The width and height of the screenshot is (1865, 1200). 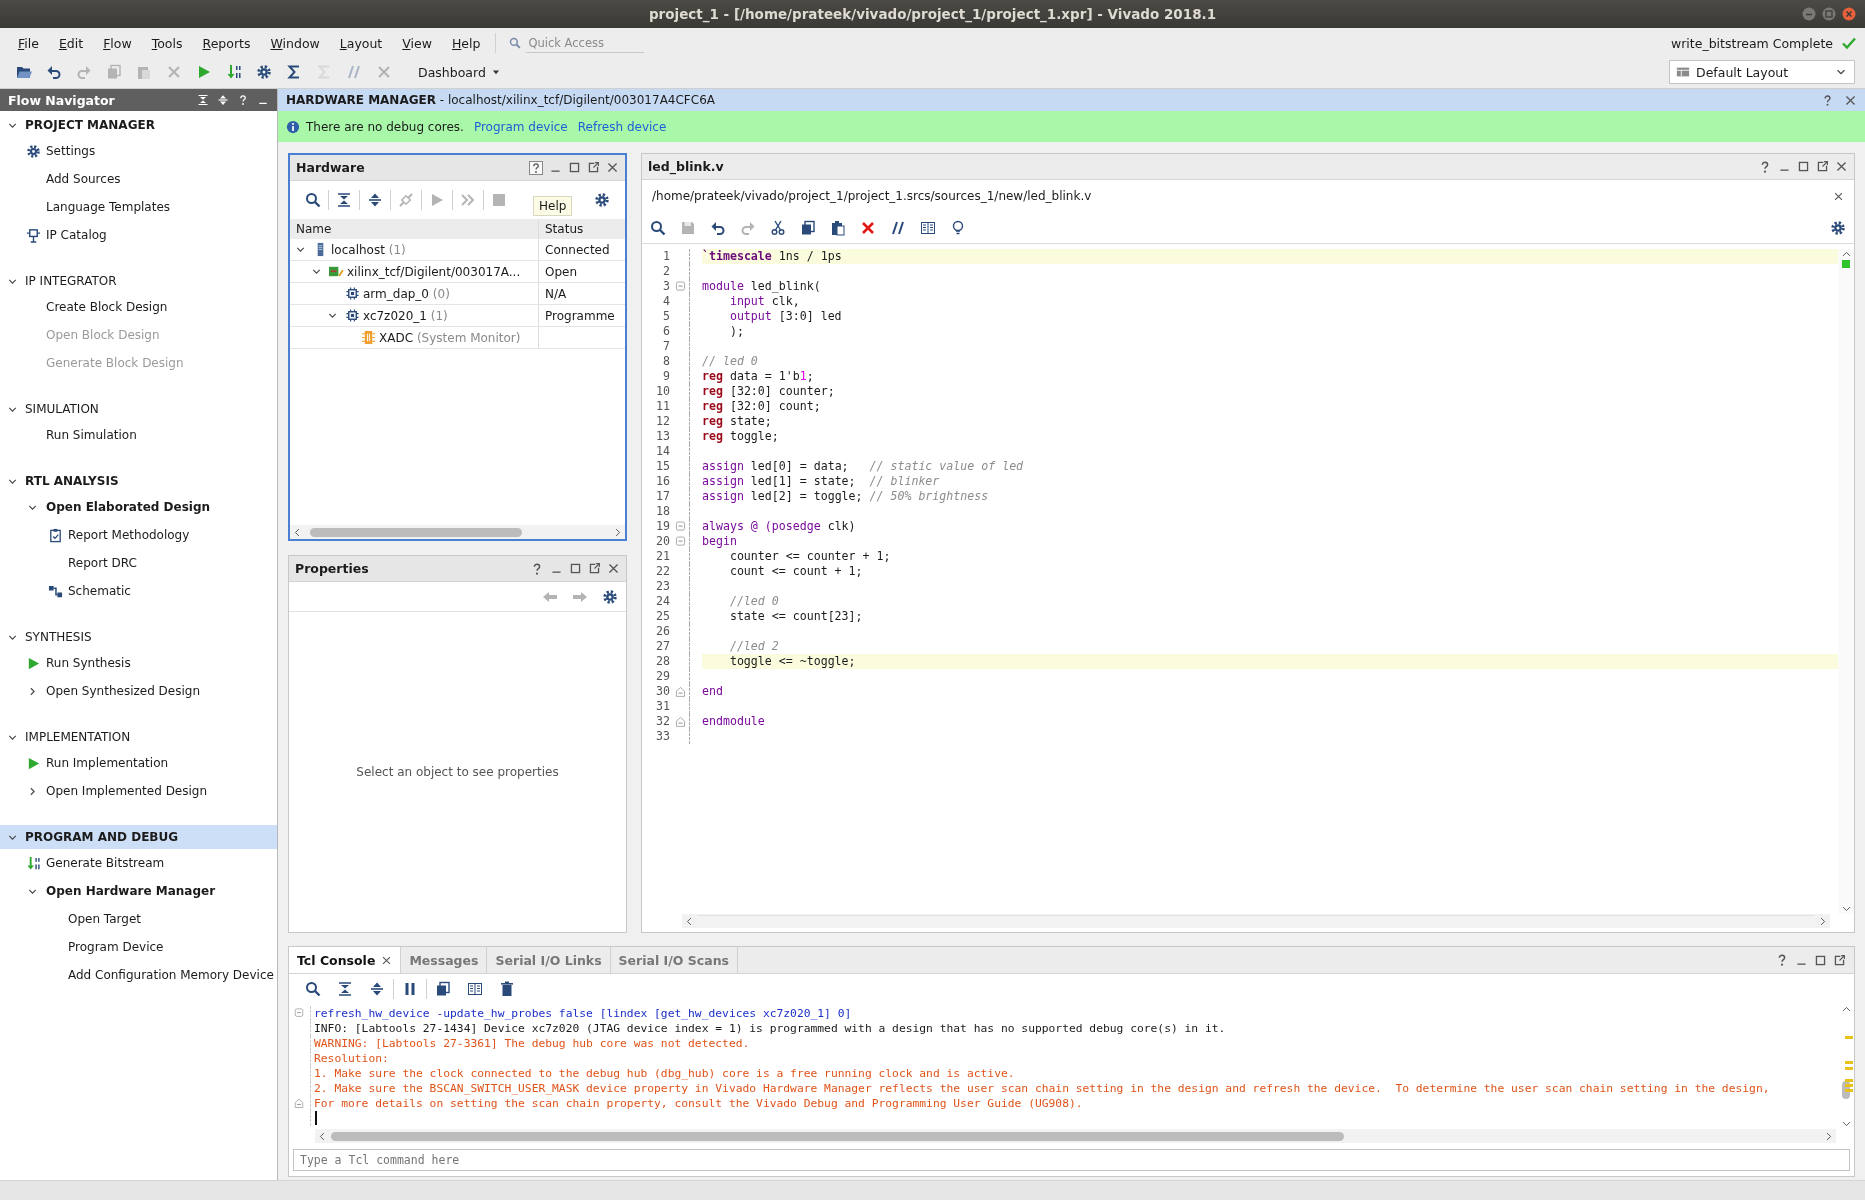 What do you see at coordinates (295, 43) in the screenshot?
I see `menu-item: Window` at bounding box center [295, 43].